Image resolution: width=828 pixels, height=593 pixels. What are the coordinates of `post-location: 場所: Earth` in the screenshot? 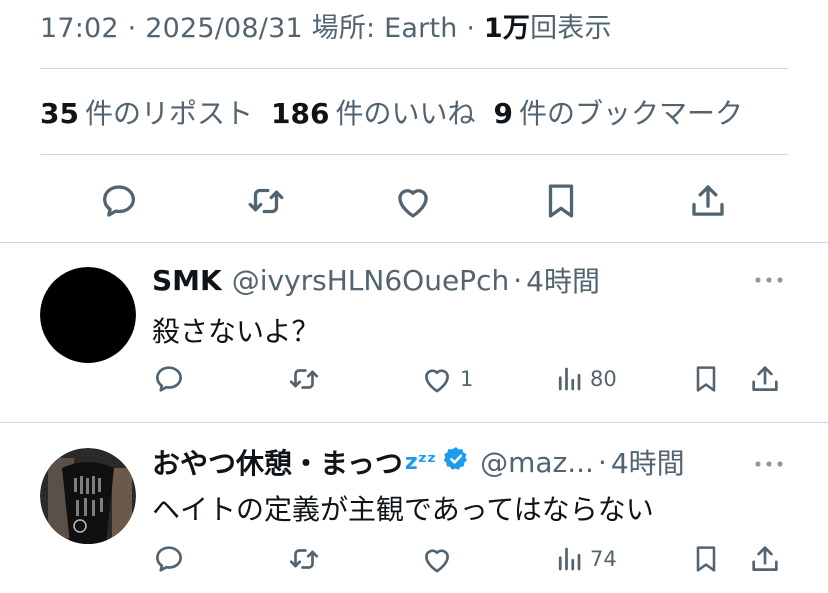 It's located at (384, 28).